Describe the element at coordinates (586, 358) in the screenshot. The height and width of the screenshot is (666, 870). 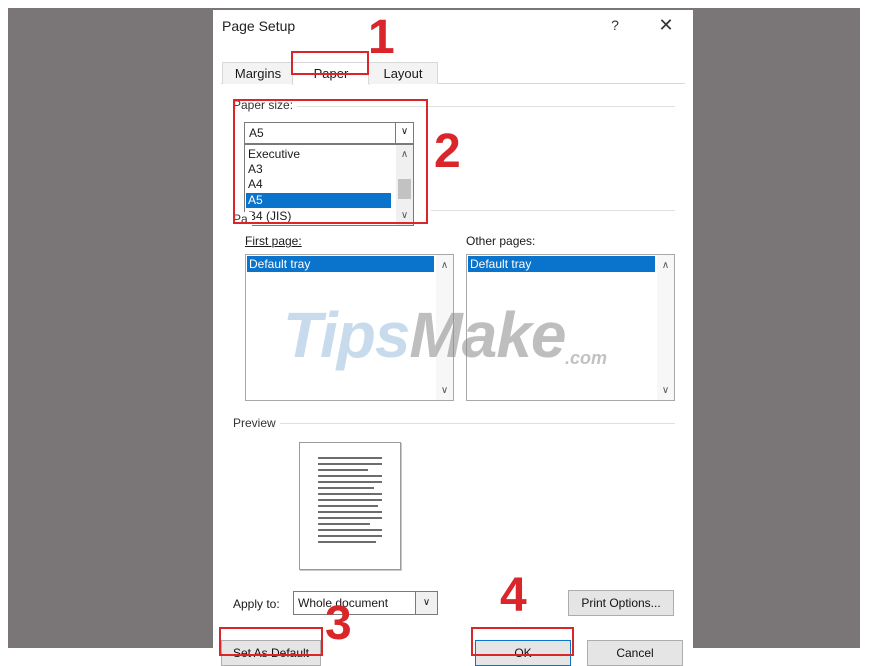
I see `watermark-suffix: .com` at that location.